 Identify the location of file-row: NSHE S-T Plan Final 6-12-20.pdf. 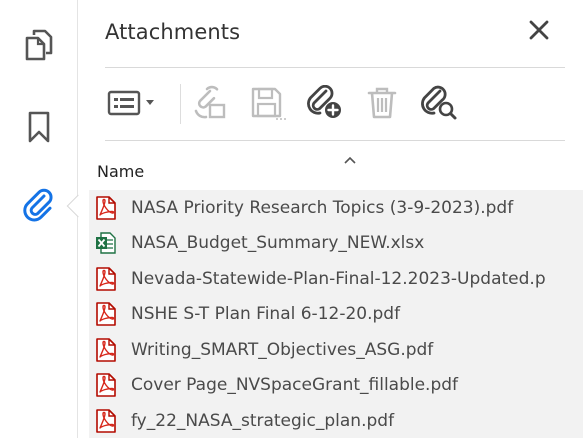
(336, 315).